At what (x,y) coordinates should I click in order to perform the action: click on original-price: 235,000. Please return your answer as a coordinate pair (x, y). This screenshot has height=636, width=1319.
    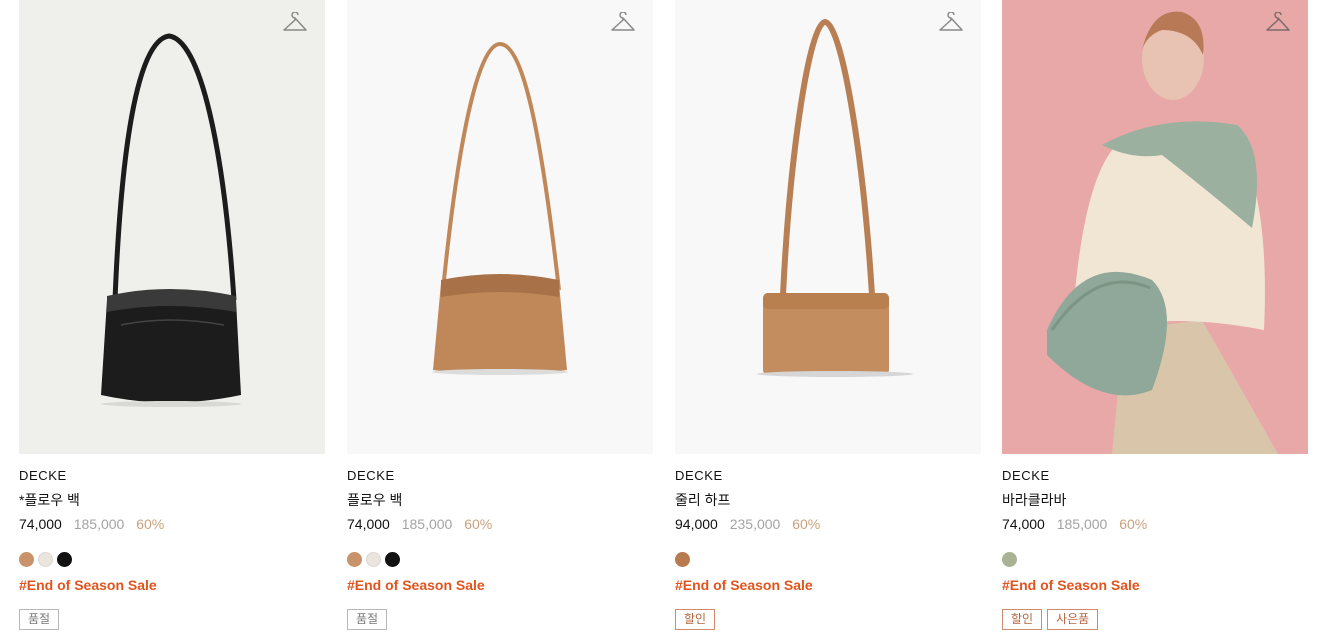
    Looking at the image, I should click on (755, 524).